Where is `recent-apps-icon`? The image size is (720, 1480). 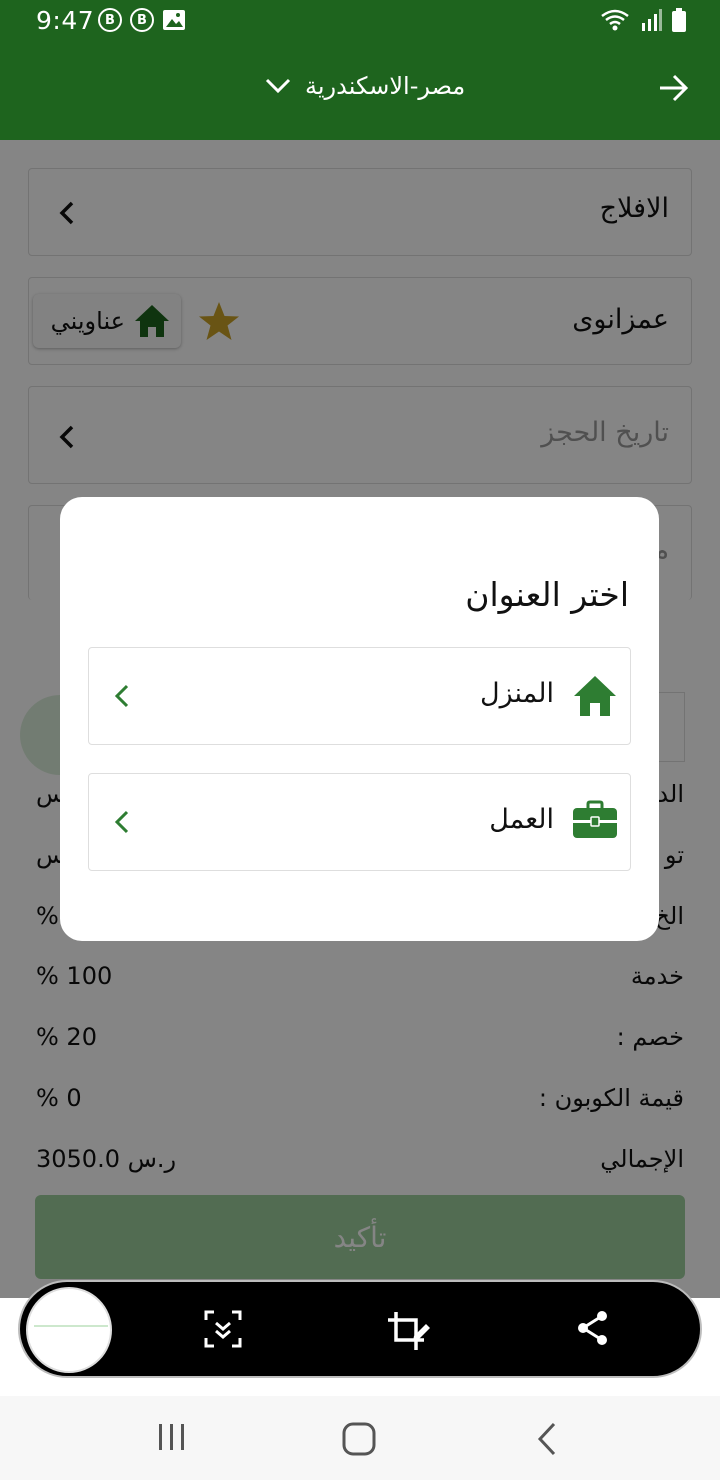 recent-apps-icon is located at coordinates (172, 1437).